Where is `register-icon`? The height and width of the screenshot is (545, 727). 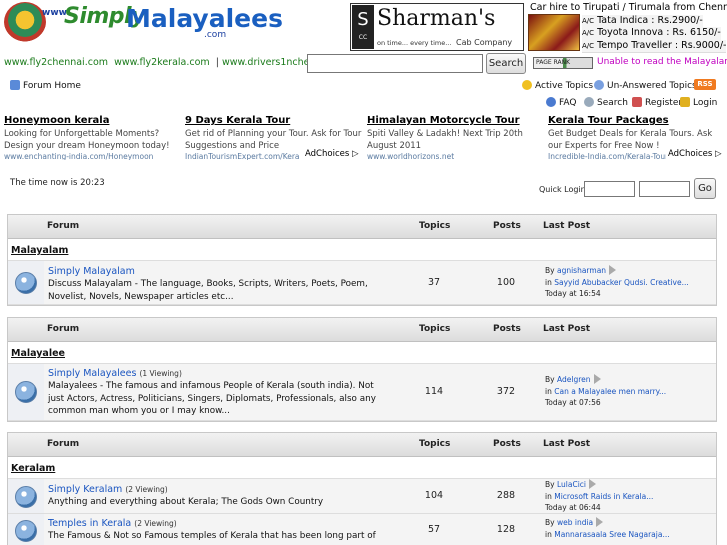 register-icon is located at coordinates (637, 102).